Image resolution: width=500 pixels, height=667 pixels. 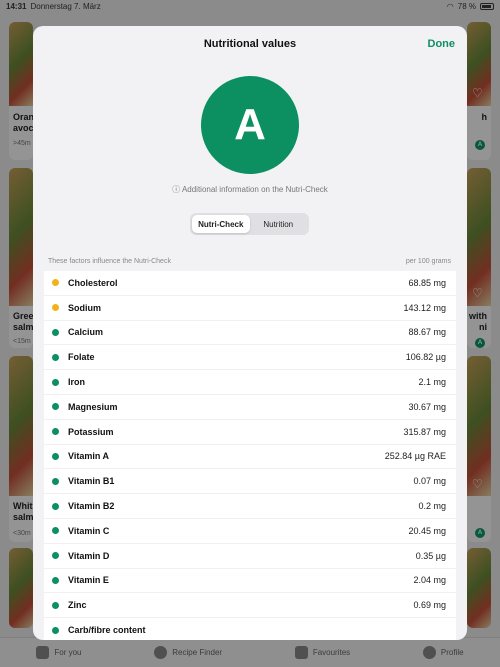 What do you see at coordinates (65, 6) in the screenshot?
I see `status-date: Donnerstag 7. März` at bounding box center [65, 6].